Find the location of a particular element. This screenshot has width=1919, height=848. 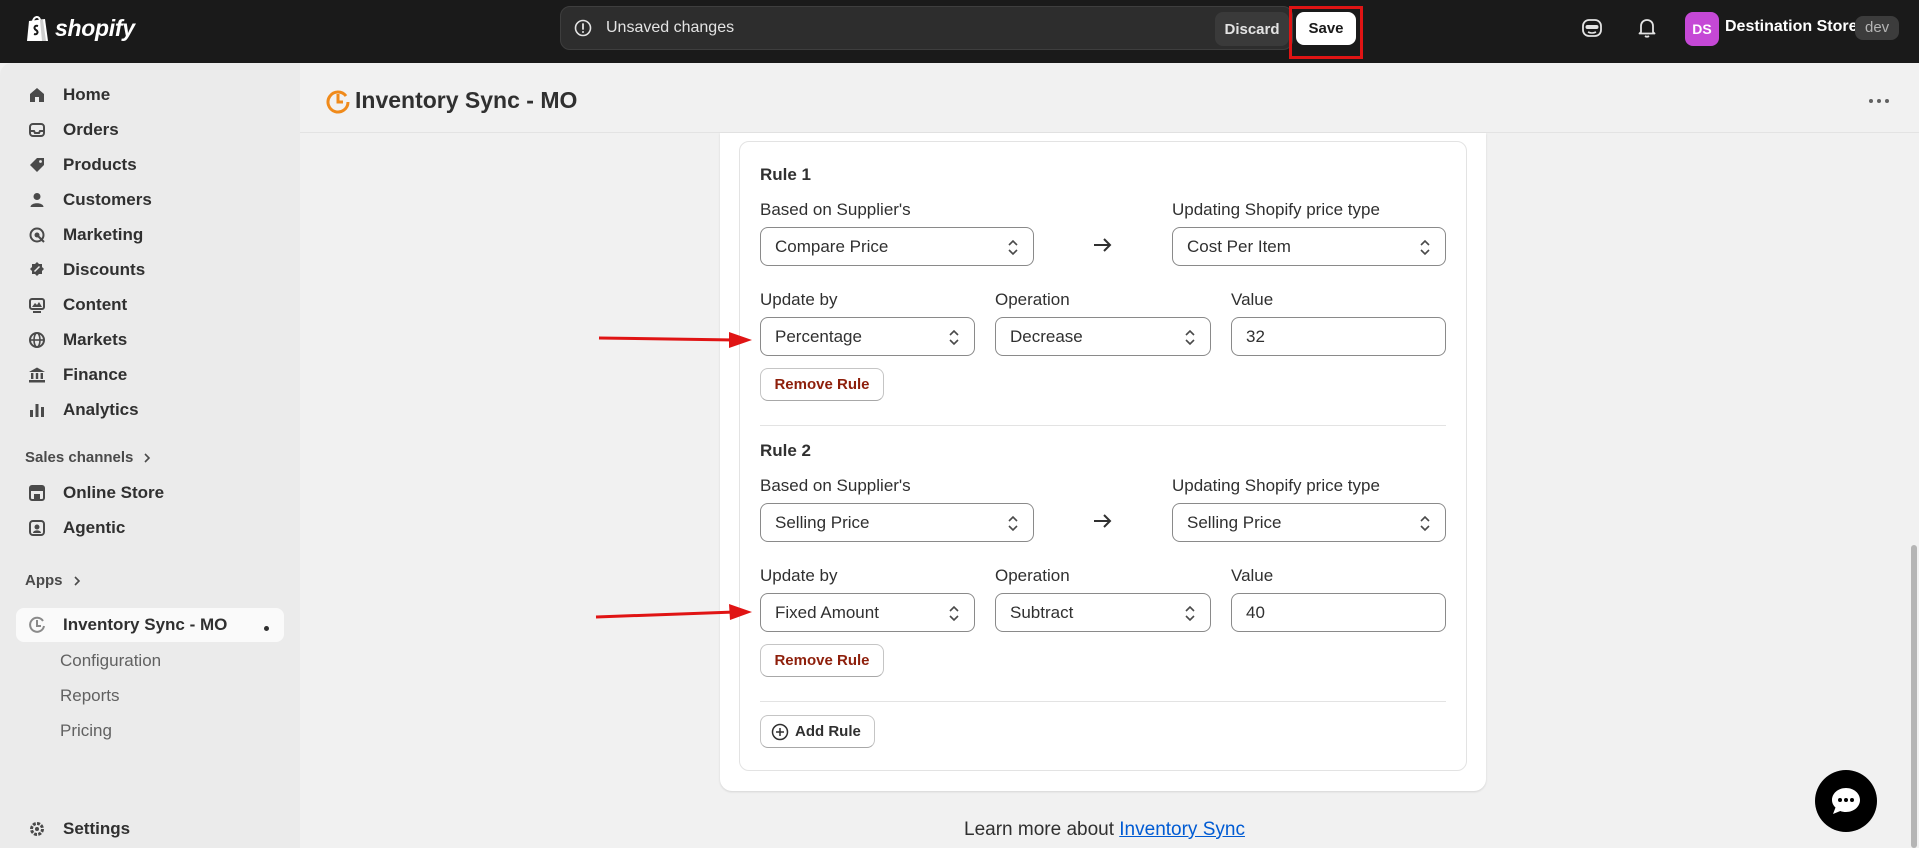

rule-2-based-on-select: Selling Price is located at coordinates (897, 522).